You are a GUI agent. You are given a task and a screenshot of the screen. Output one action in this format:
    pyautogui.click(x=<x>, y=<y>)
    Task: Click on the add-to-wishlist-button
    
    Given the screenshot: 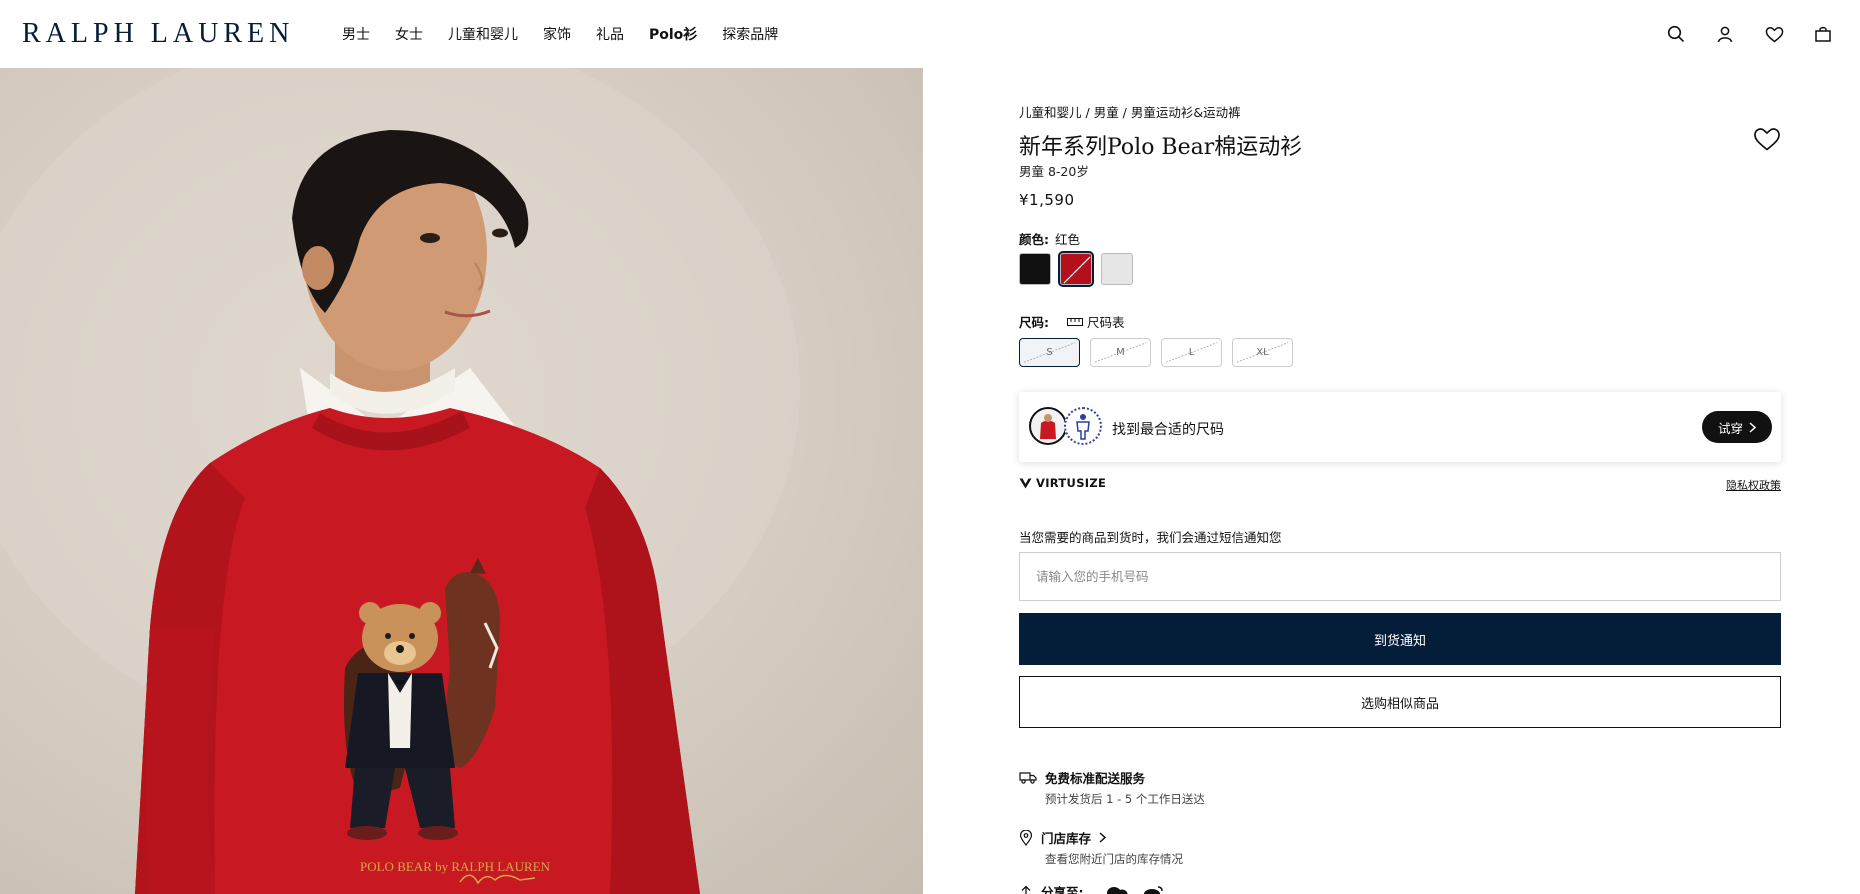 What is the action you would take?
    pyautogui.click(x=1767, y=140)
    